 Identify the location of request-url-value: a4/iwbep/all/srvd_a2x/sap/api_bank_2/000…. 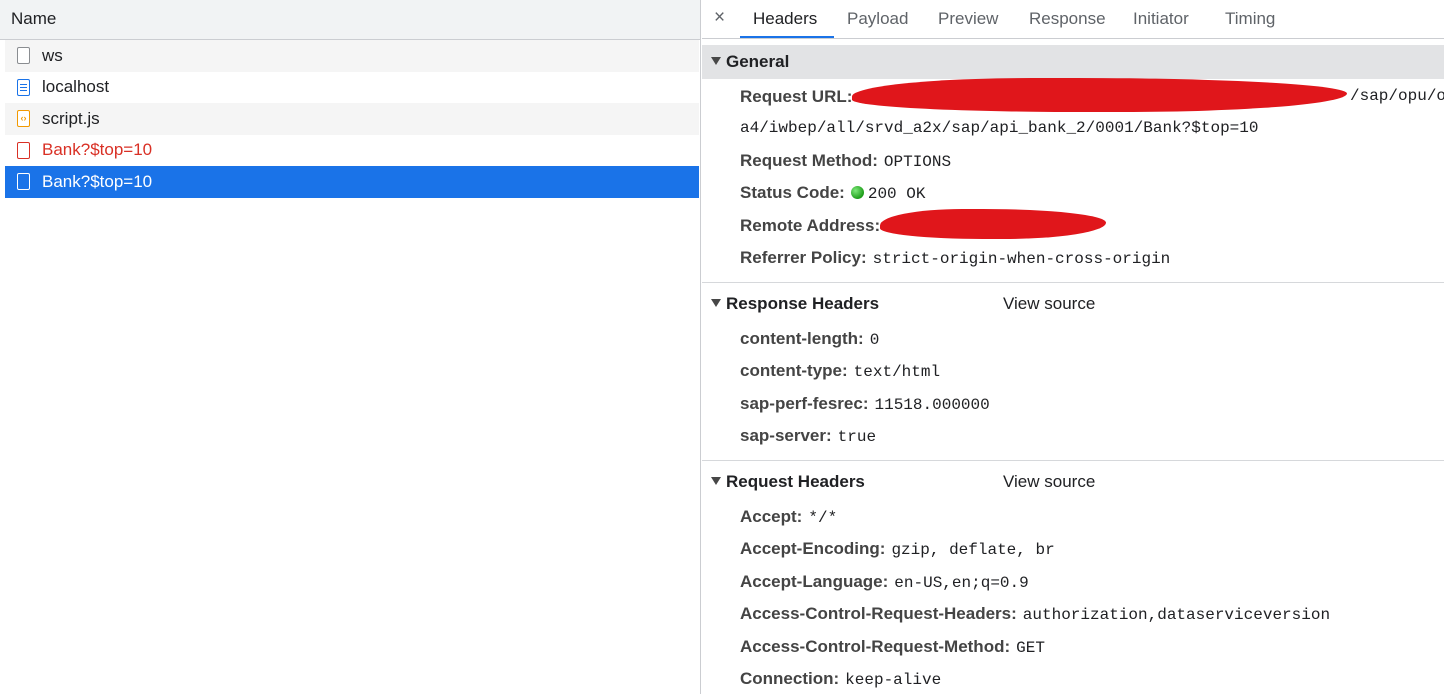
(999, 128).